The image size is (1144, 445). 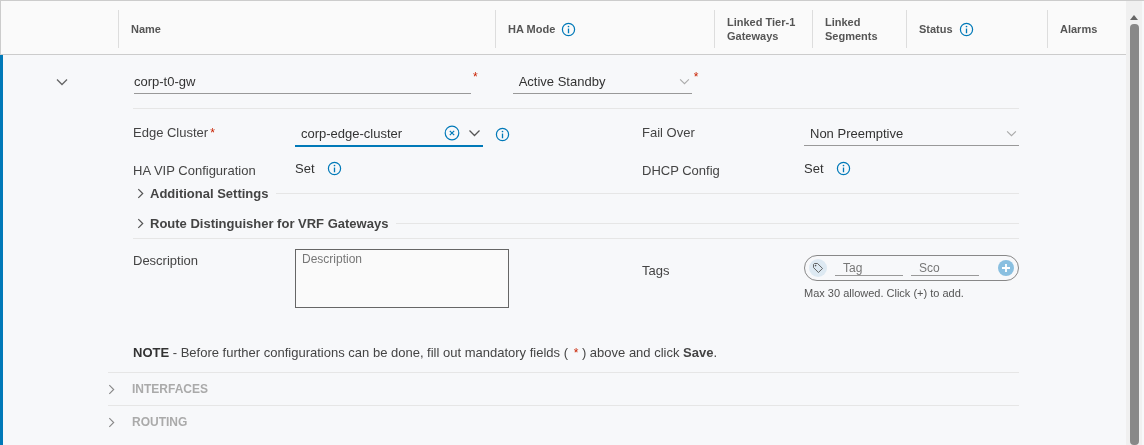 I want to click on tag-field: Tag, so click(x=869, y=268).